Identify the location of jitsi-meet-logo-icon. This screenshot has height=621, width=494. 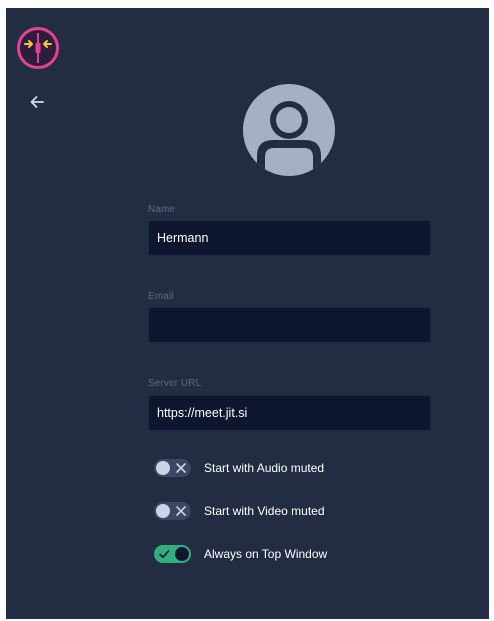
(38, 48).